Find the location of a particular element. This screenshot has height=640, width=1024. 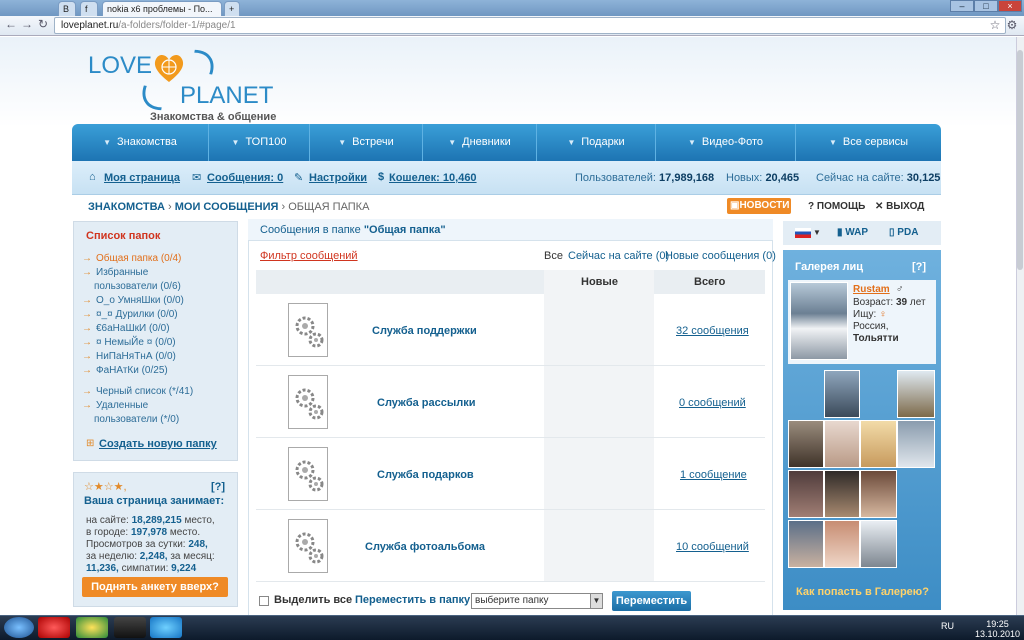

select-all-checkbox is located at coordinates (264, 601).